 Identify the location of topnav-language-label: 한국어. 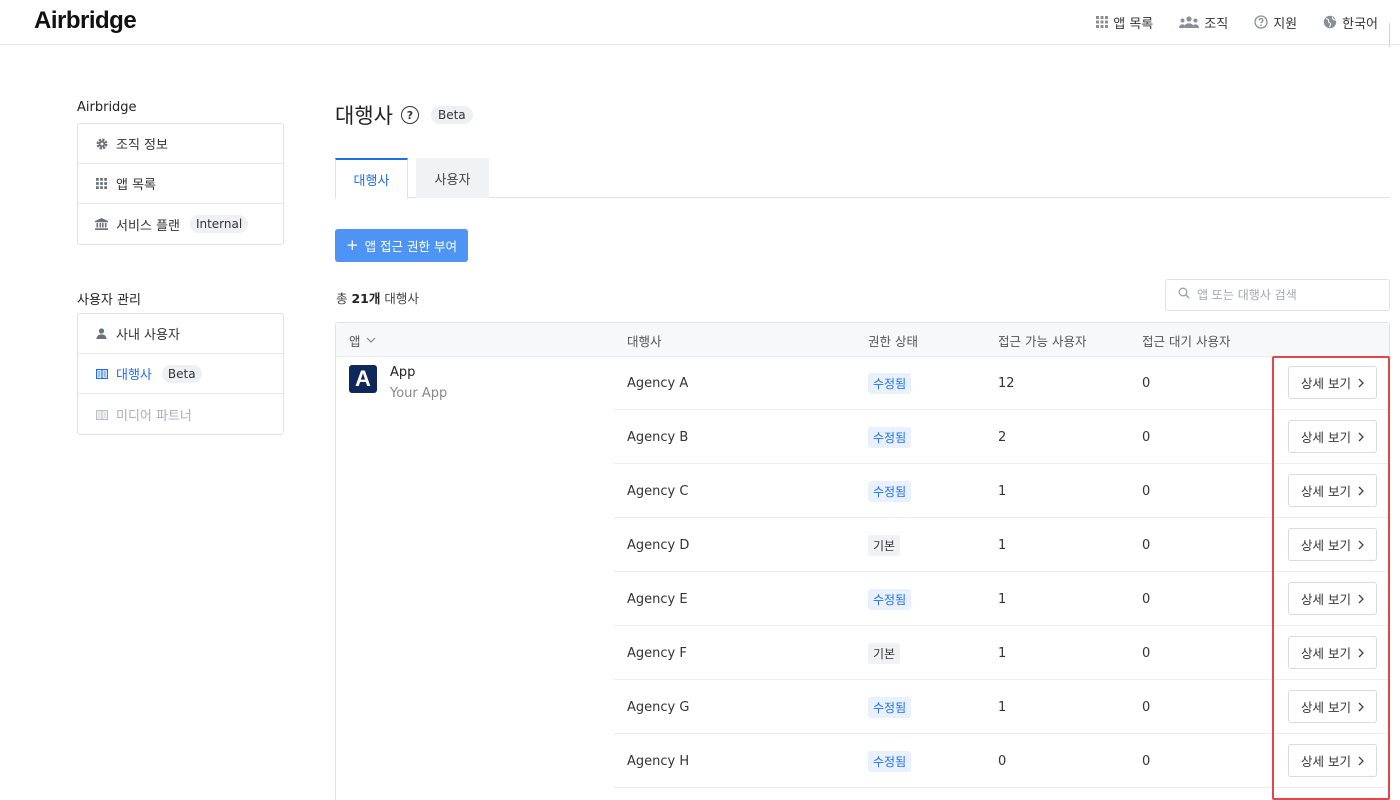
(1360, 24).